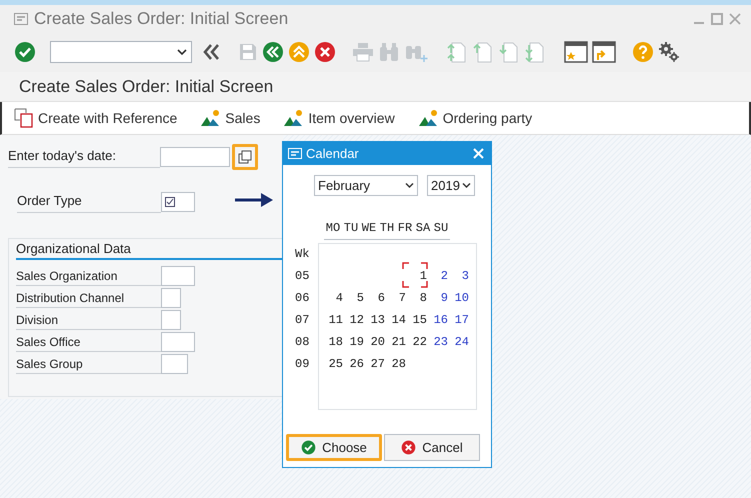  Describe the element at coordinates (444, 276) in the screenshot. I see `calendar-day: 2` at that location.